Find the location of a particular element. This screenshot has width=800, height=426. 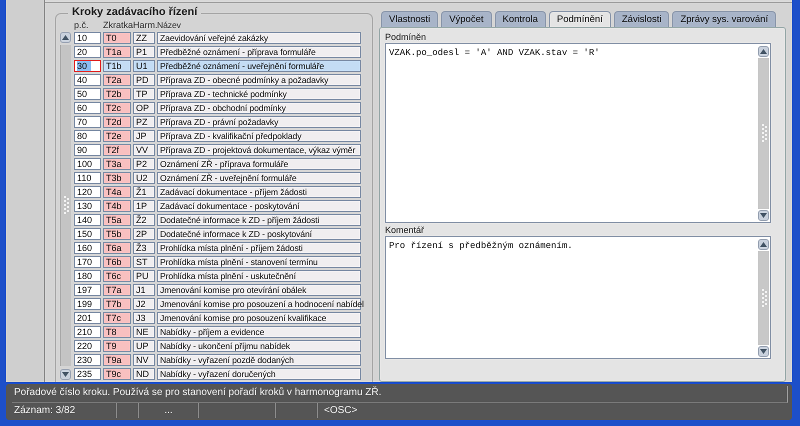

order-field: 100 is located at coordinates (87, 164).